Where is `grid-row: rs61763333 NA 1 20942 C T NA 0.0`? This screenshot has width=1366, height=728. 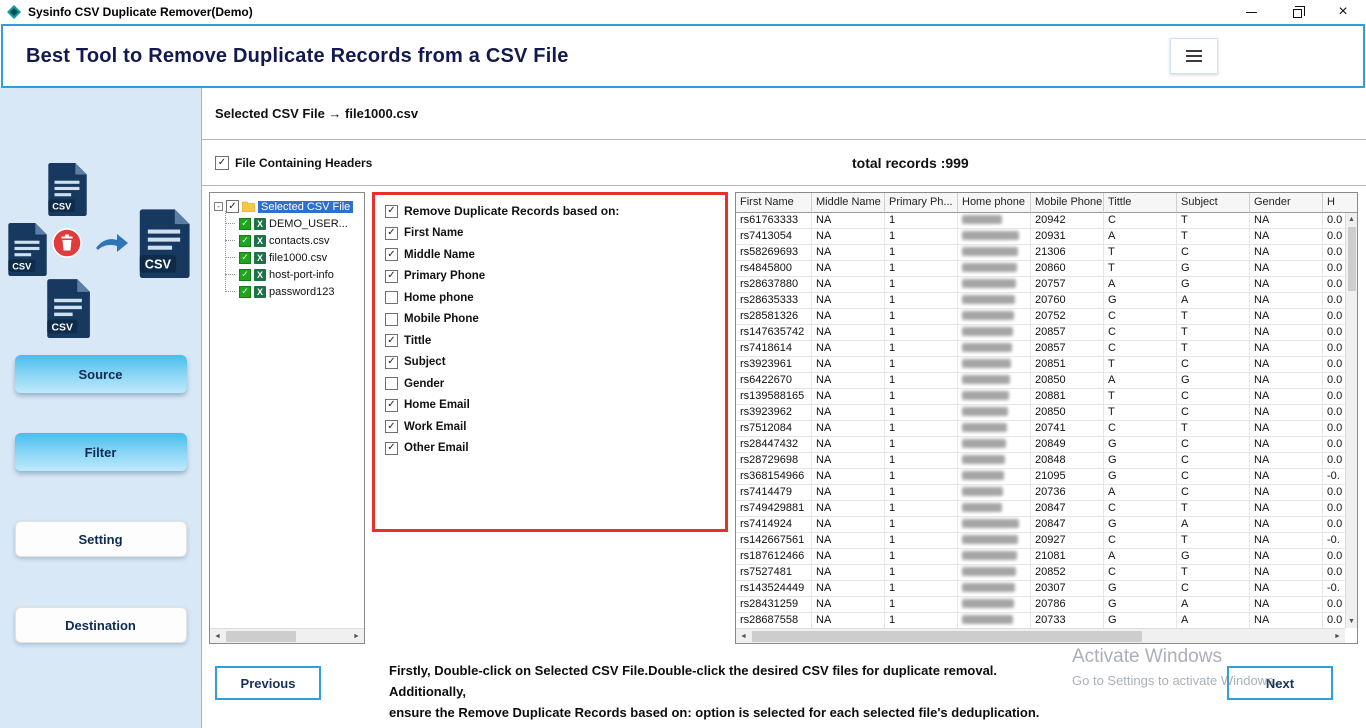
grid-row: rs61763333 NA 1 20942 C T NA 0.0 is located at coordinates (1040, 221).